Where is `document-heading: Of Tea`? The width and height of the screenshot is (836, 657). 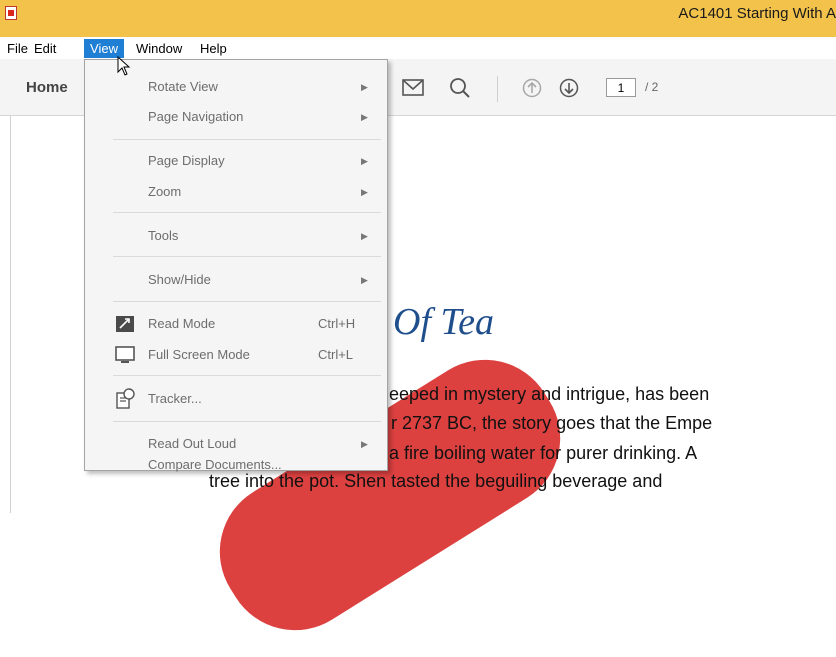
document-heading: Of Tea is located at coordinates (444, 322).